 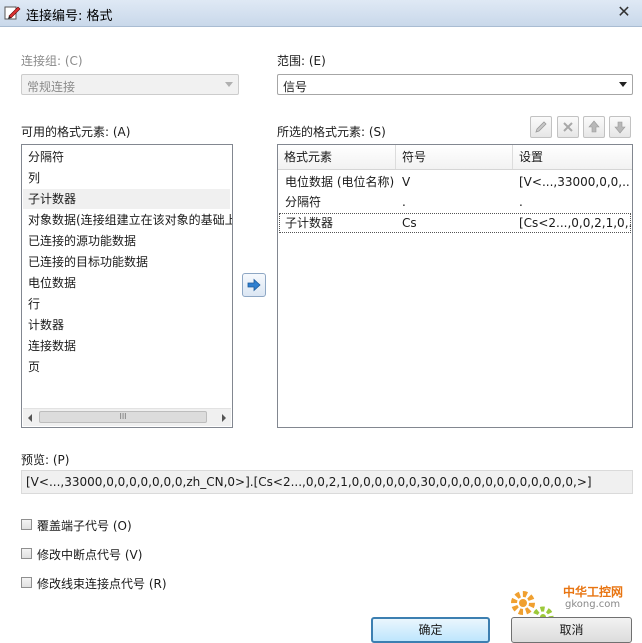 What do you see at coordinates (624, 12) in the screenshot?
I see `close-icon: ✕` at bounding box center [624, 12].